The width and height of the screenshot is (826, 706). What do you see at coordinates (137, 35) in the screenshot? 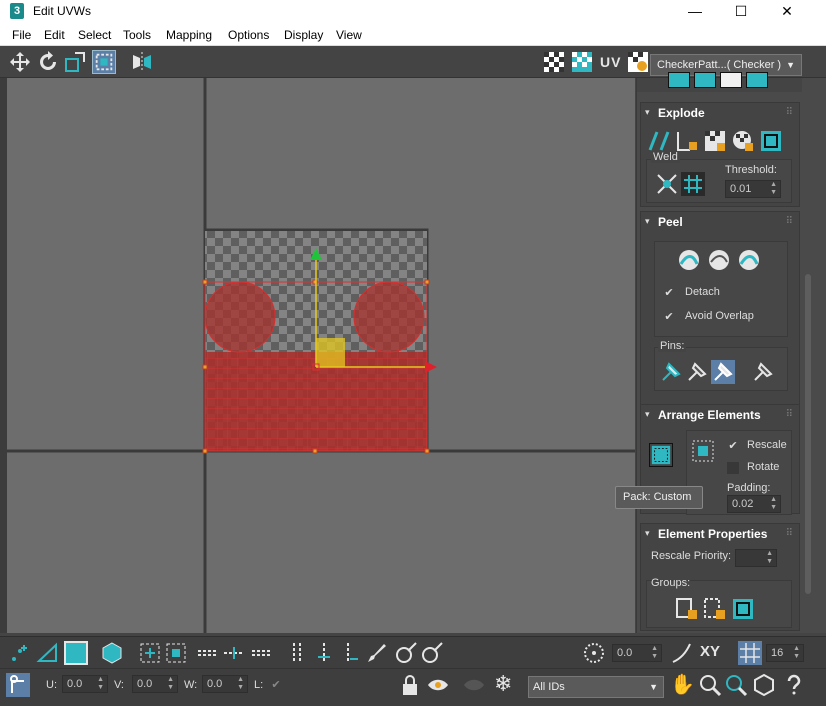
I see `menu-tools: Tools` at bounding box center [137, 35].